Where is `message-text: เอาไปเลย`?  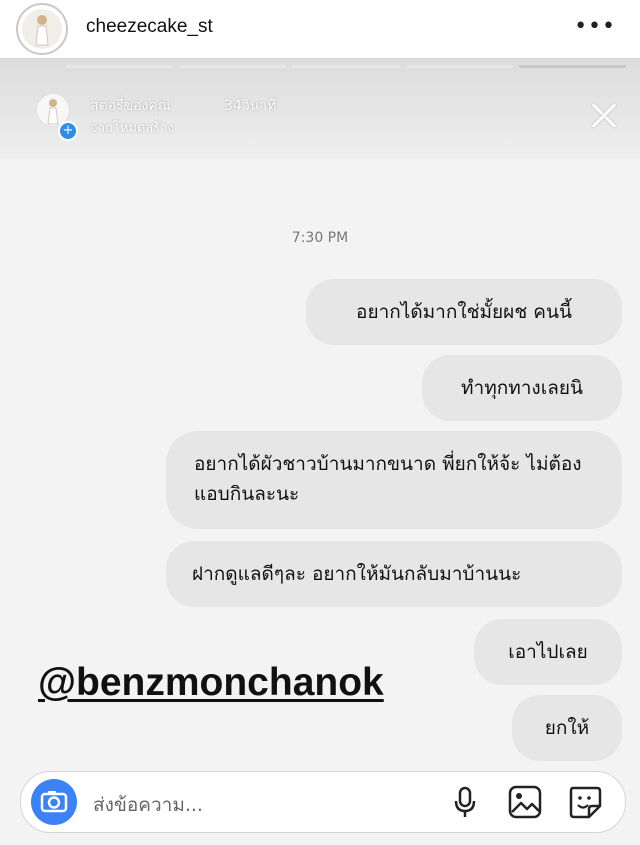 message-text: เอาไปเลย is located at coordinates (548, 652).